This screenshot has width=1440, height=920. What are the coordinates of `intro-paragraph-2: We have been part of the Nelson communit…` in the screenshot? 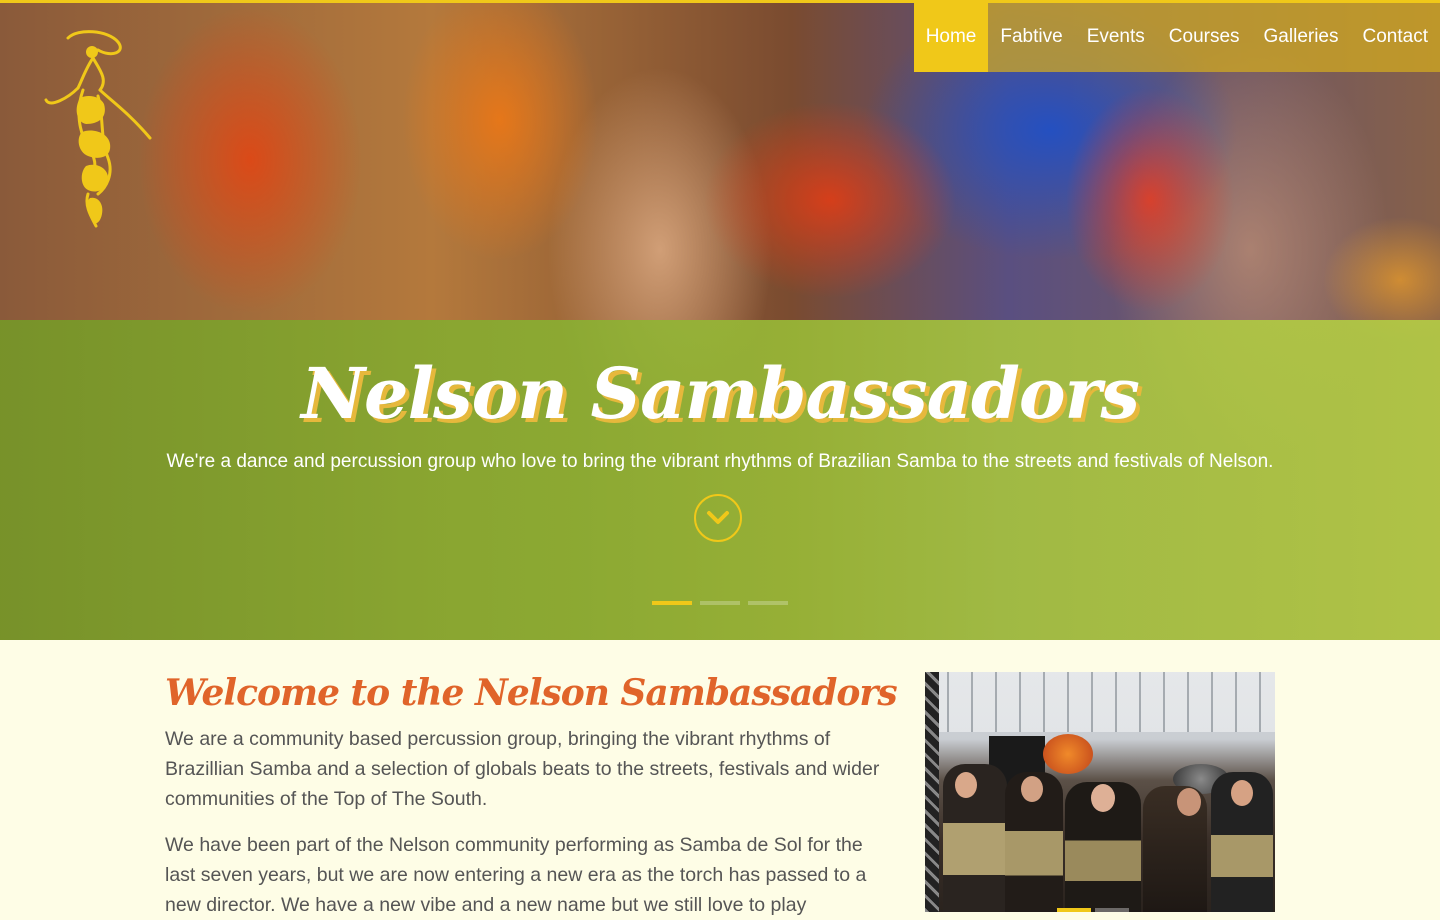 It's located at (516, 875).